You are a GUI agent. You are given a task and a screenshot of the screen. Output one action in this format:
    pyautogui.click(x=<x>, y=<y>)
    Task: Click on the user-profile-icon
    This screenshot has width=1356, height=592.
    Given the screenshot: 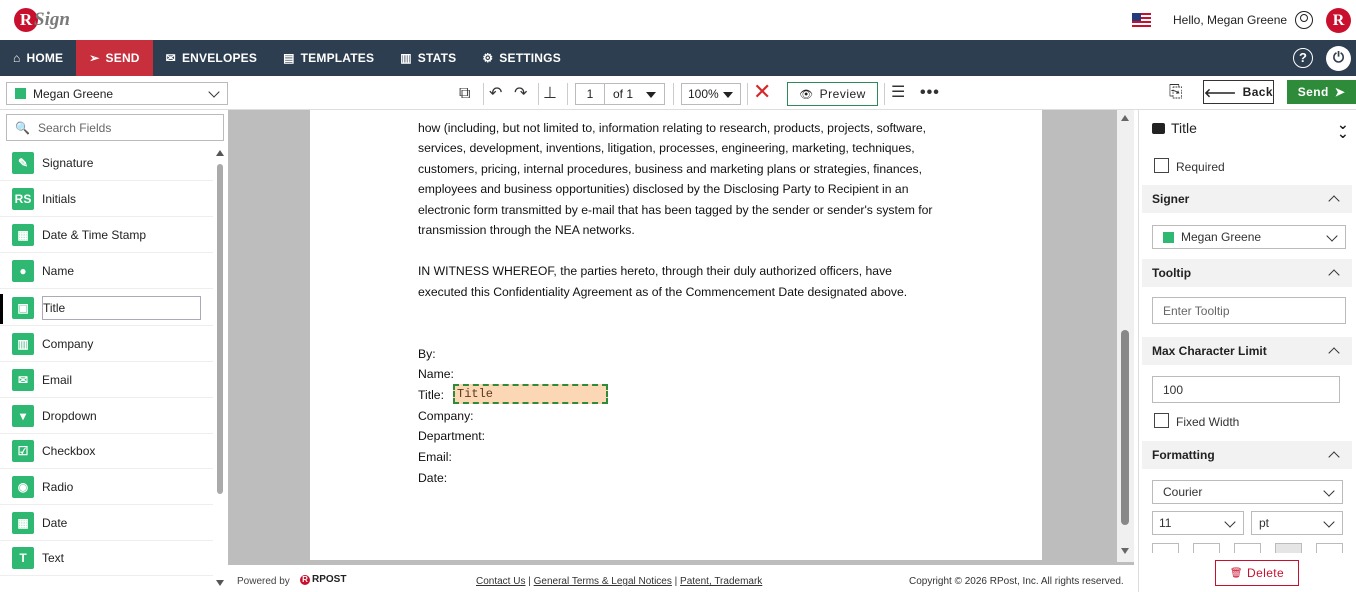 What is the action you would take?
    pyautogui.click(x=1304, y=20)
    